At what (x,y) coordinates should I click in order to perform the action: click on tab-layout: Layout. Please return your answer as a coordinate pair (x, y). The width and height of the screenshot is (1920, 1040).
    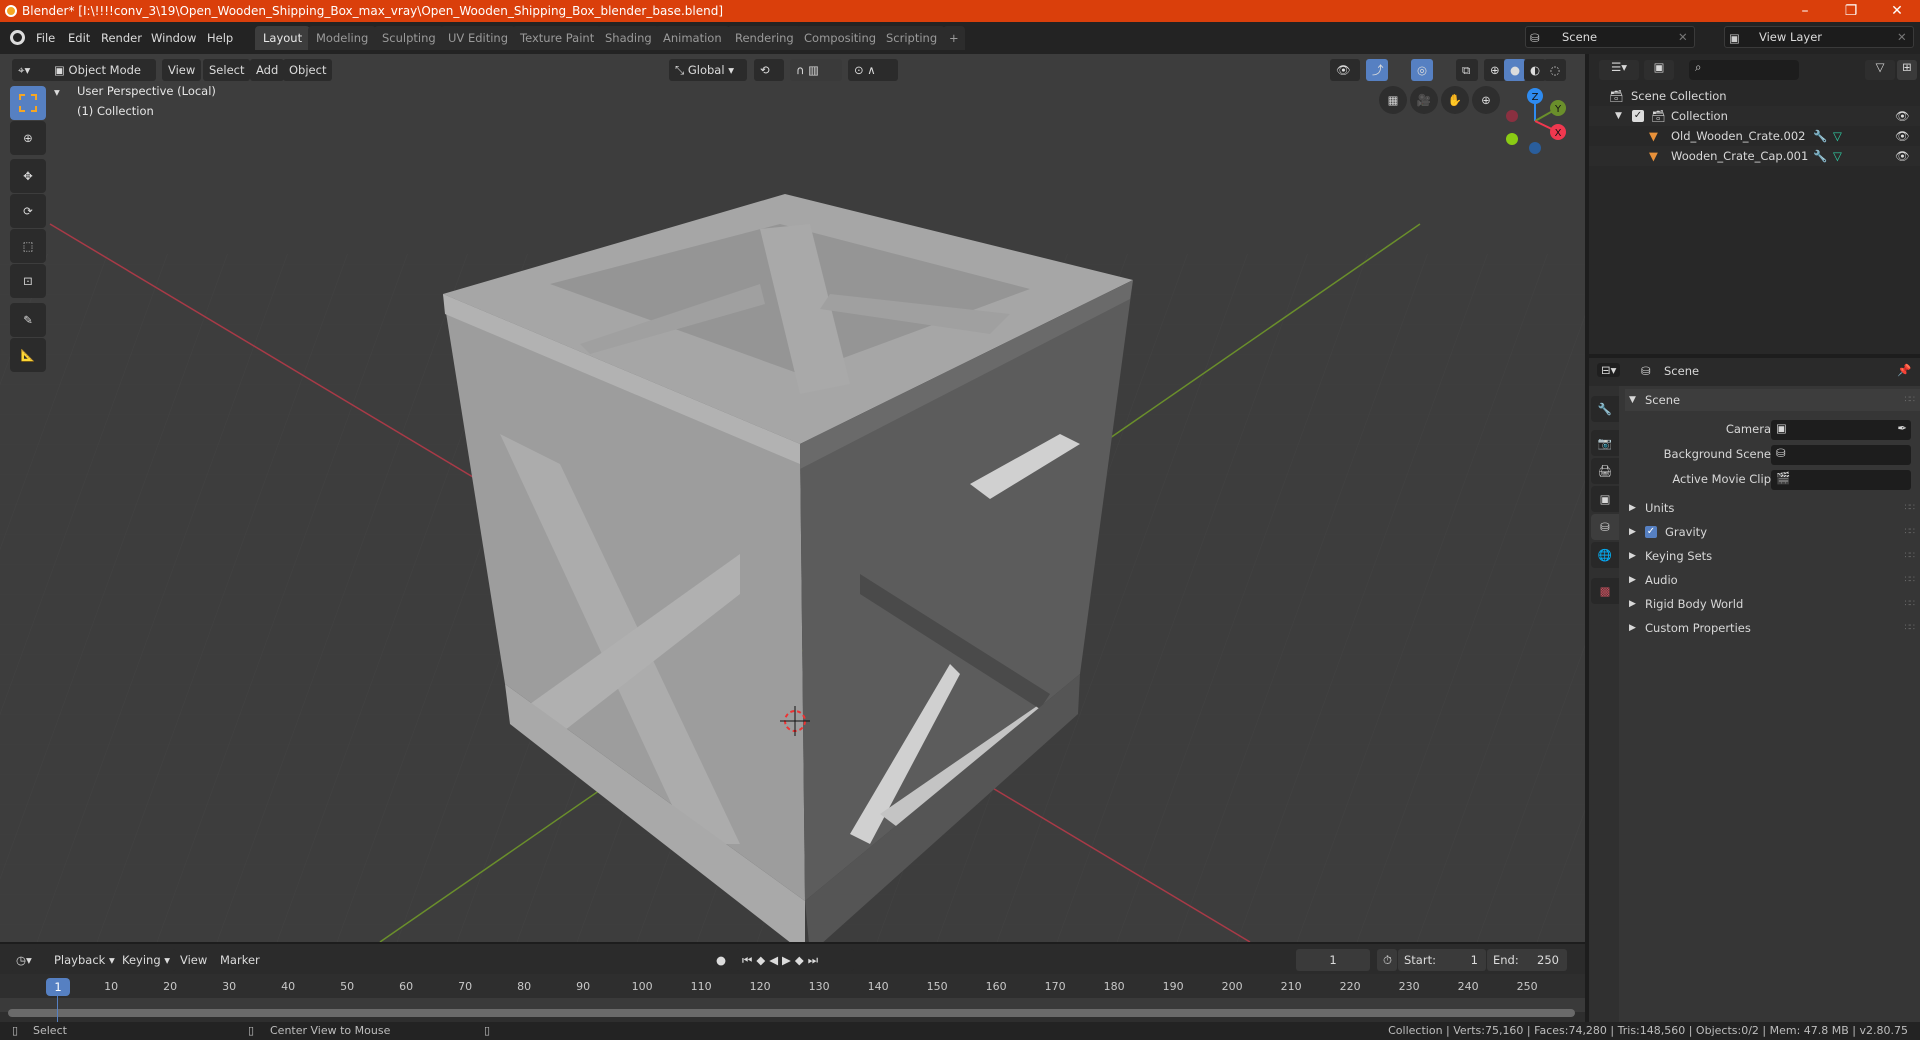
    Looking at the image, I should click on (283, 38).